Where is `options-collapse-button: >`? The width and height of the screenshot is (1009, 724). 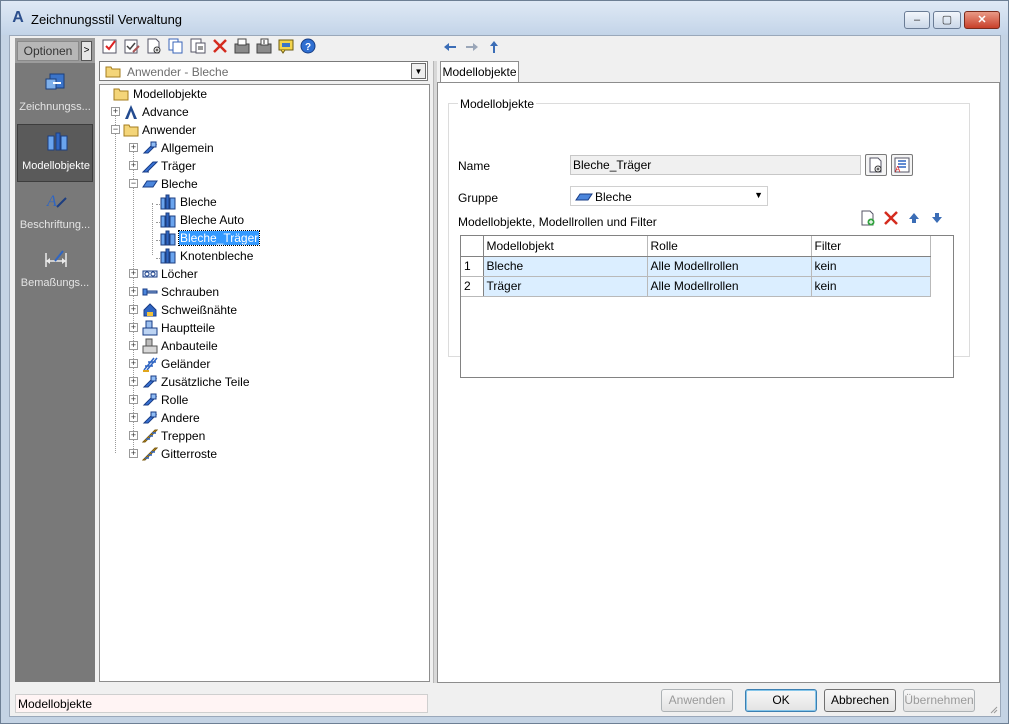
options-collapse-button: > is located at coordinates (86, 51).